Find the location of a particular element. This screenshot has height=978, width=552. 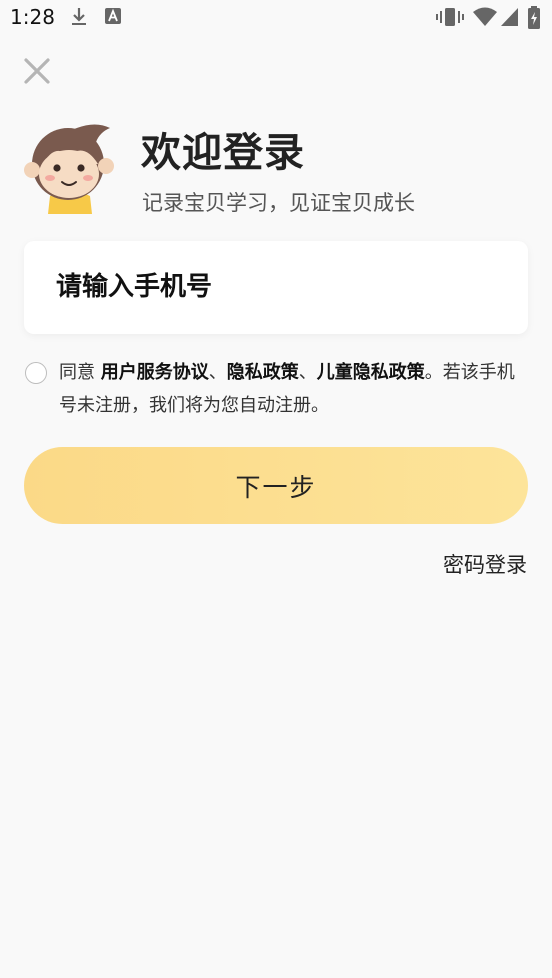

welcome-subtitle: 记录宝贝学习，见证宝贝成长 is located at coordinates (278, 203).